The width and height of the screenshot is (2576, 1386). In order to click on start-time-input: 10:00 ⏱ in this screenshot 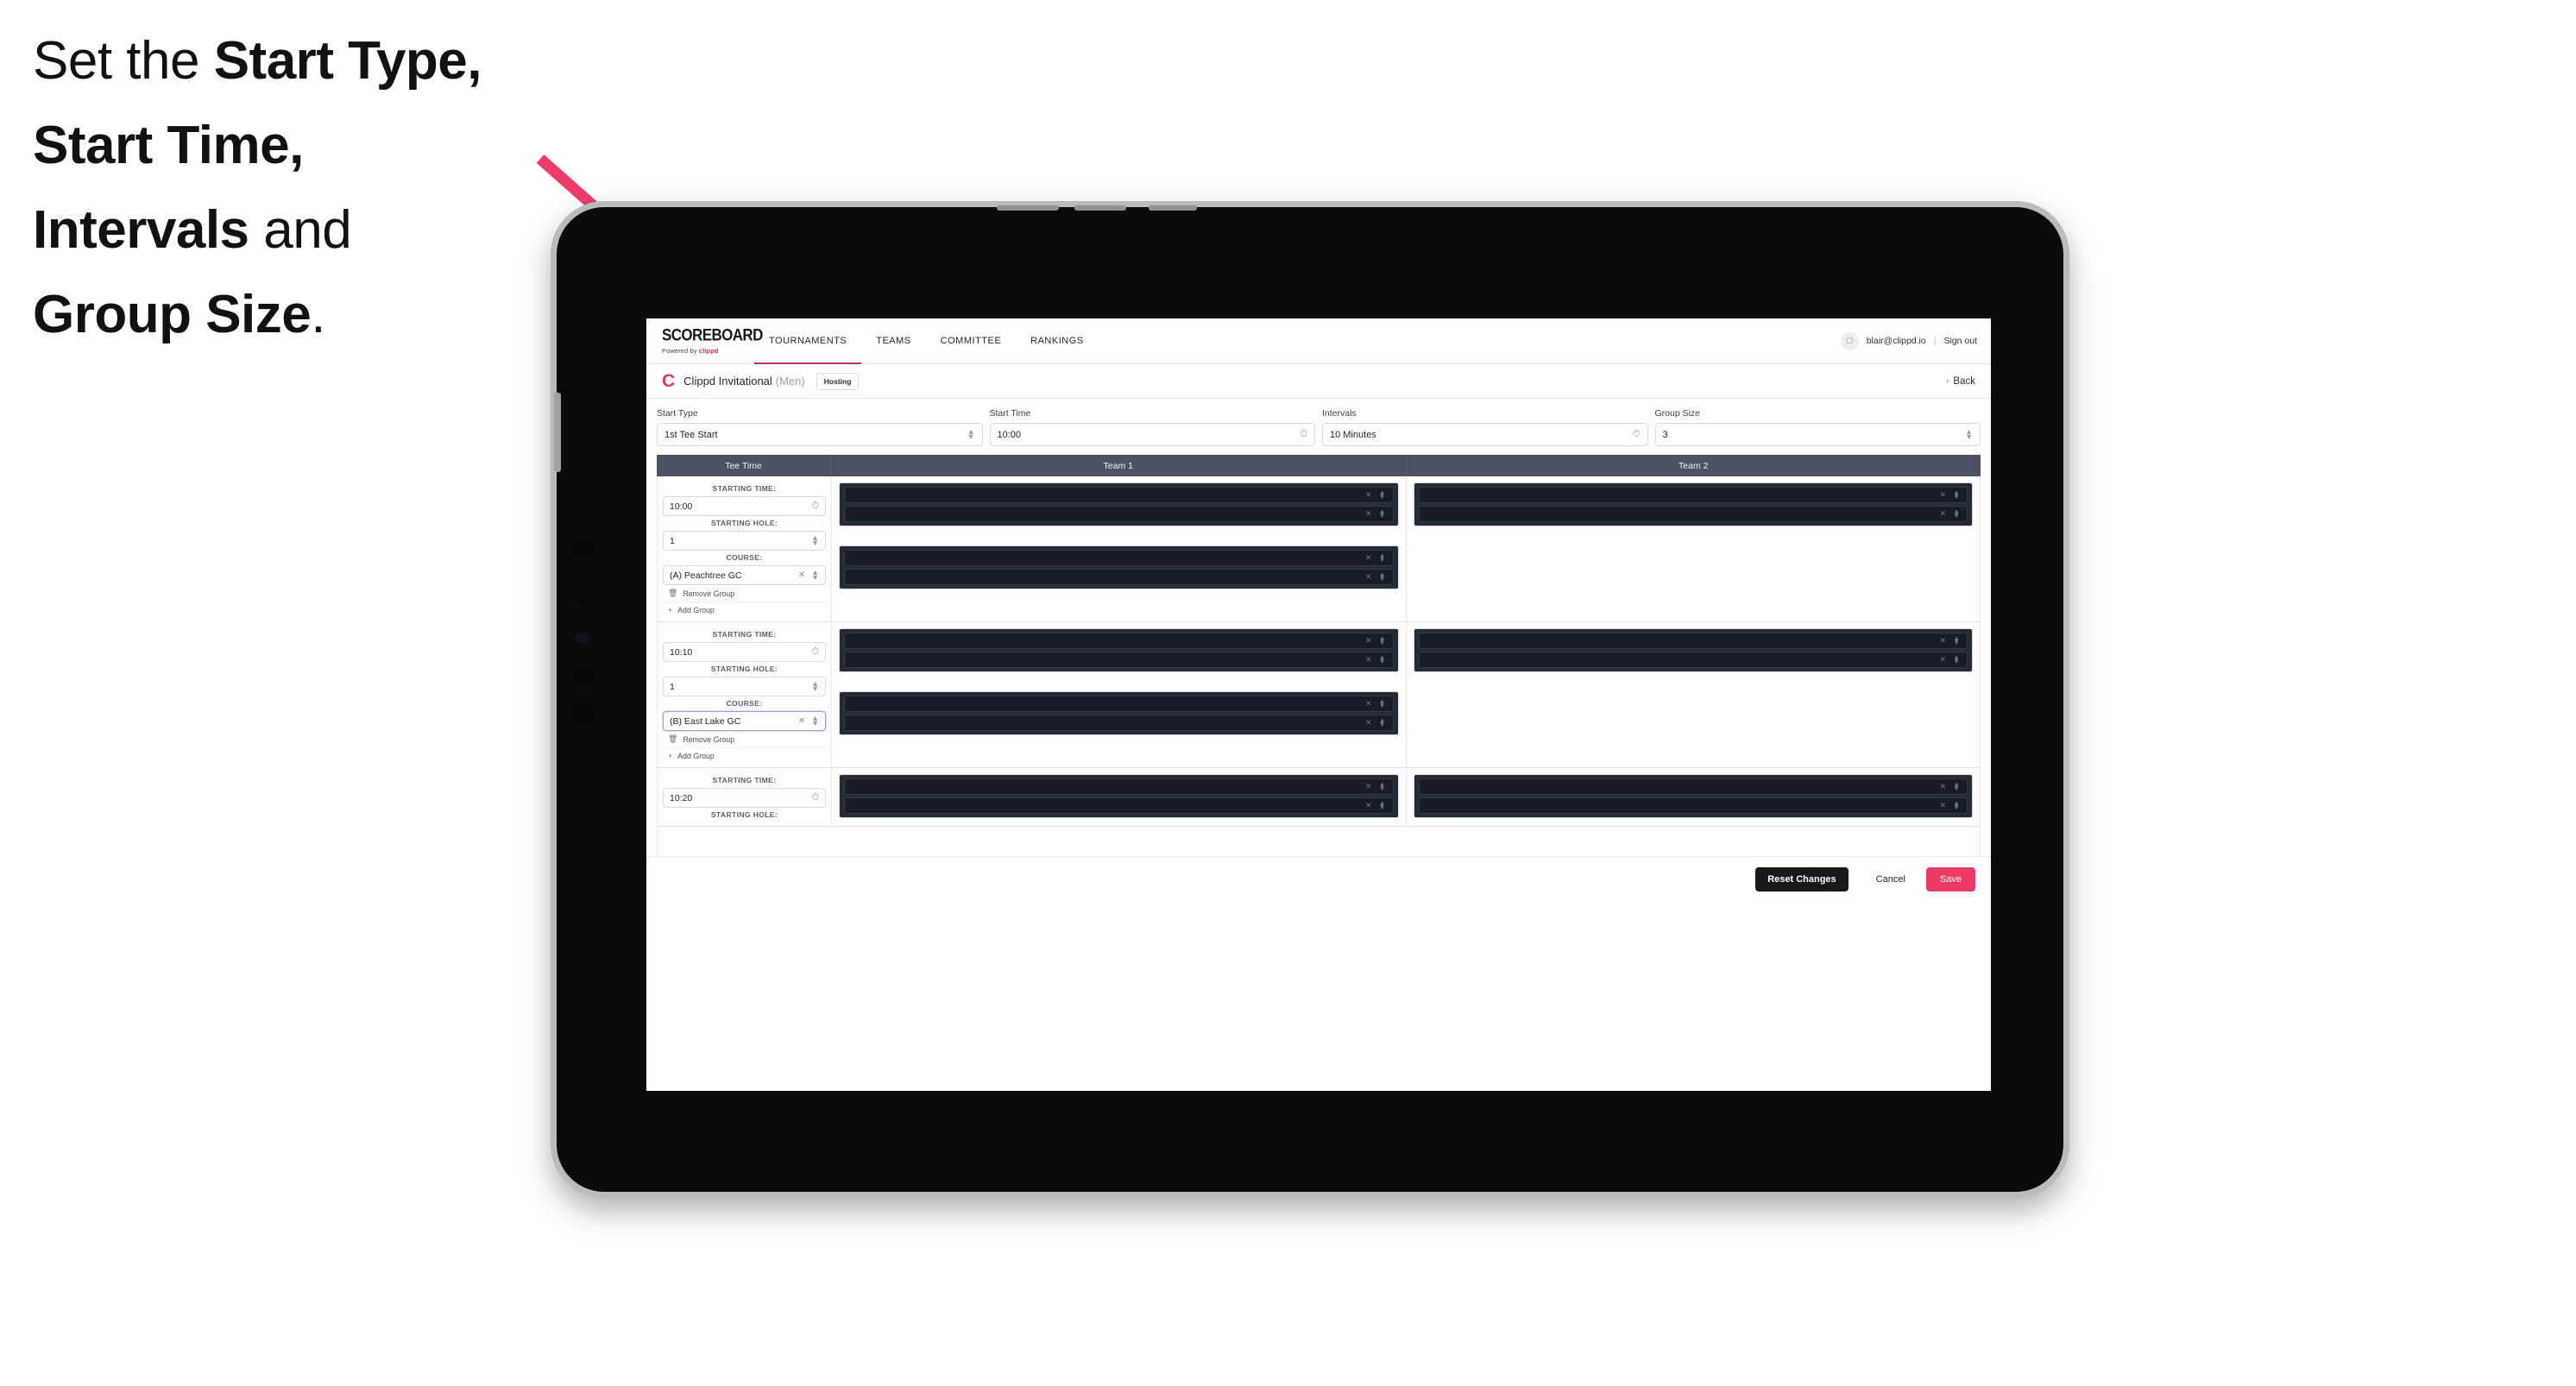, I will do `click(1152, 435)`.